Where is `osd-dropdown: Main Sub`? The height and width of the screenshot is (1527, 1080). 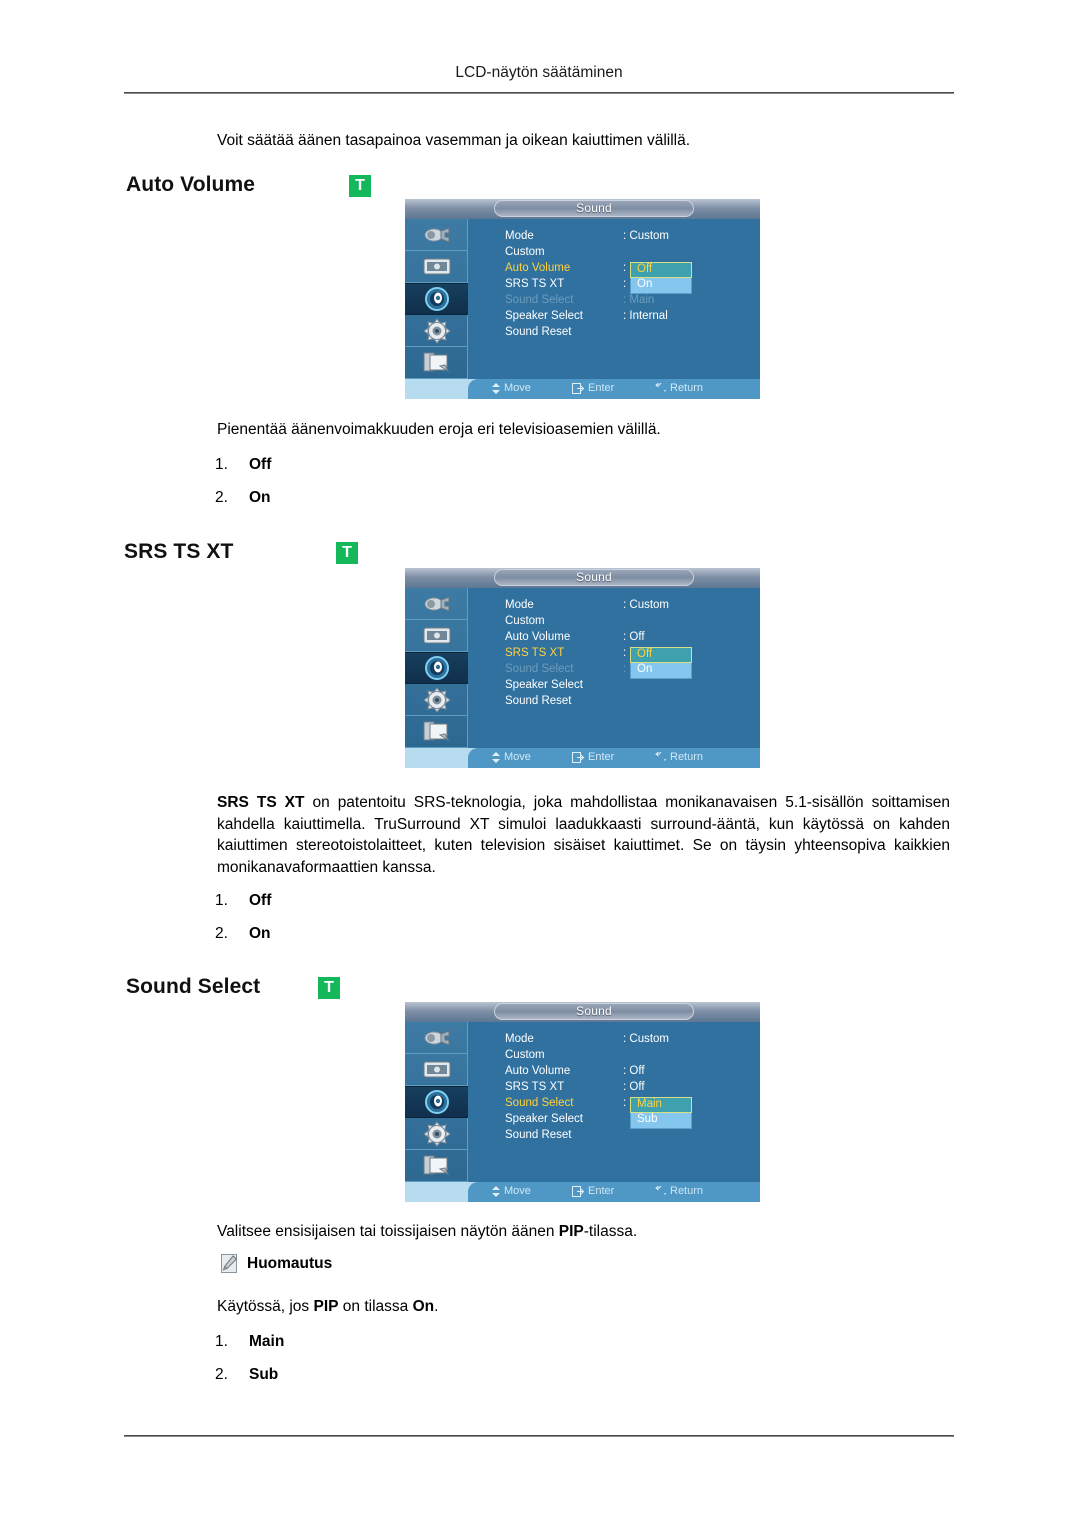 osd-dropdown: Main Sub is located at coordinates (661, 1113).